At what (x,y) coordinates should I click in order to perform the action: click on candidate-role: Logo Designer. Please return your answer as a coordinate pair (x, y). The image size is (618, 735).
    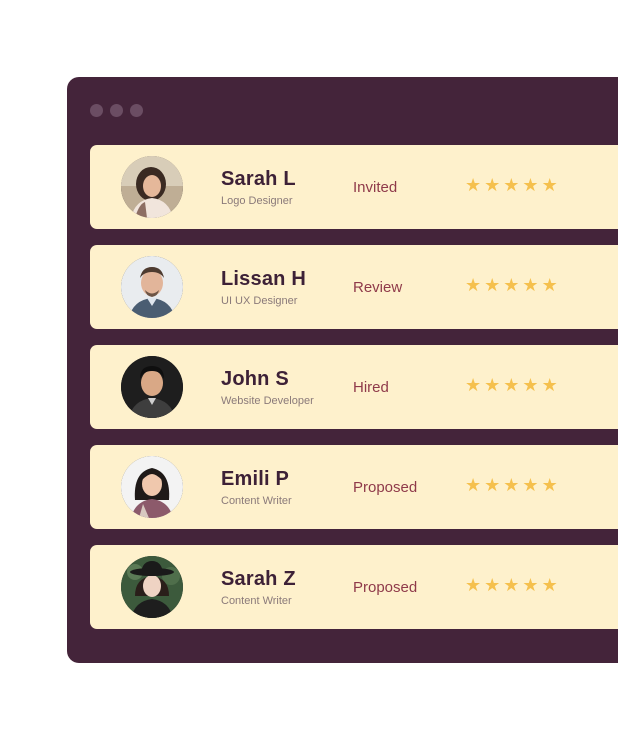
    Looking at the image, I should click on (257, 201).